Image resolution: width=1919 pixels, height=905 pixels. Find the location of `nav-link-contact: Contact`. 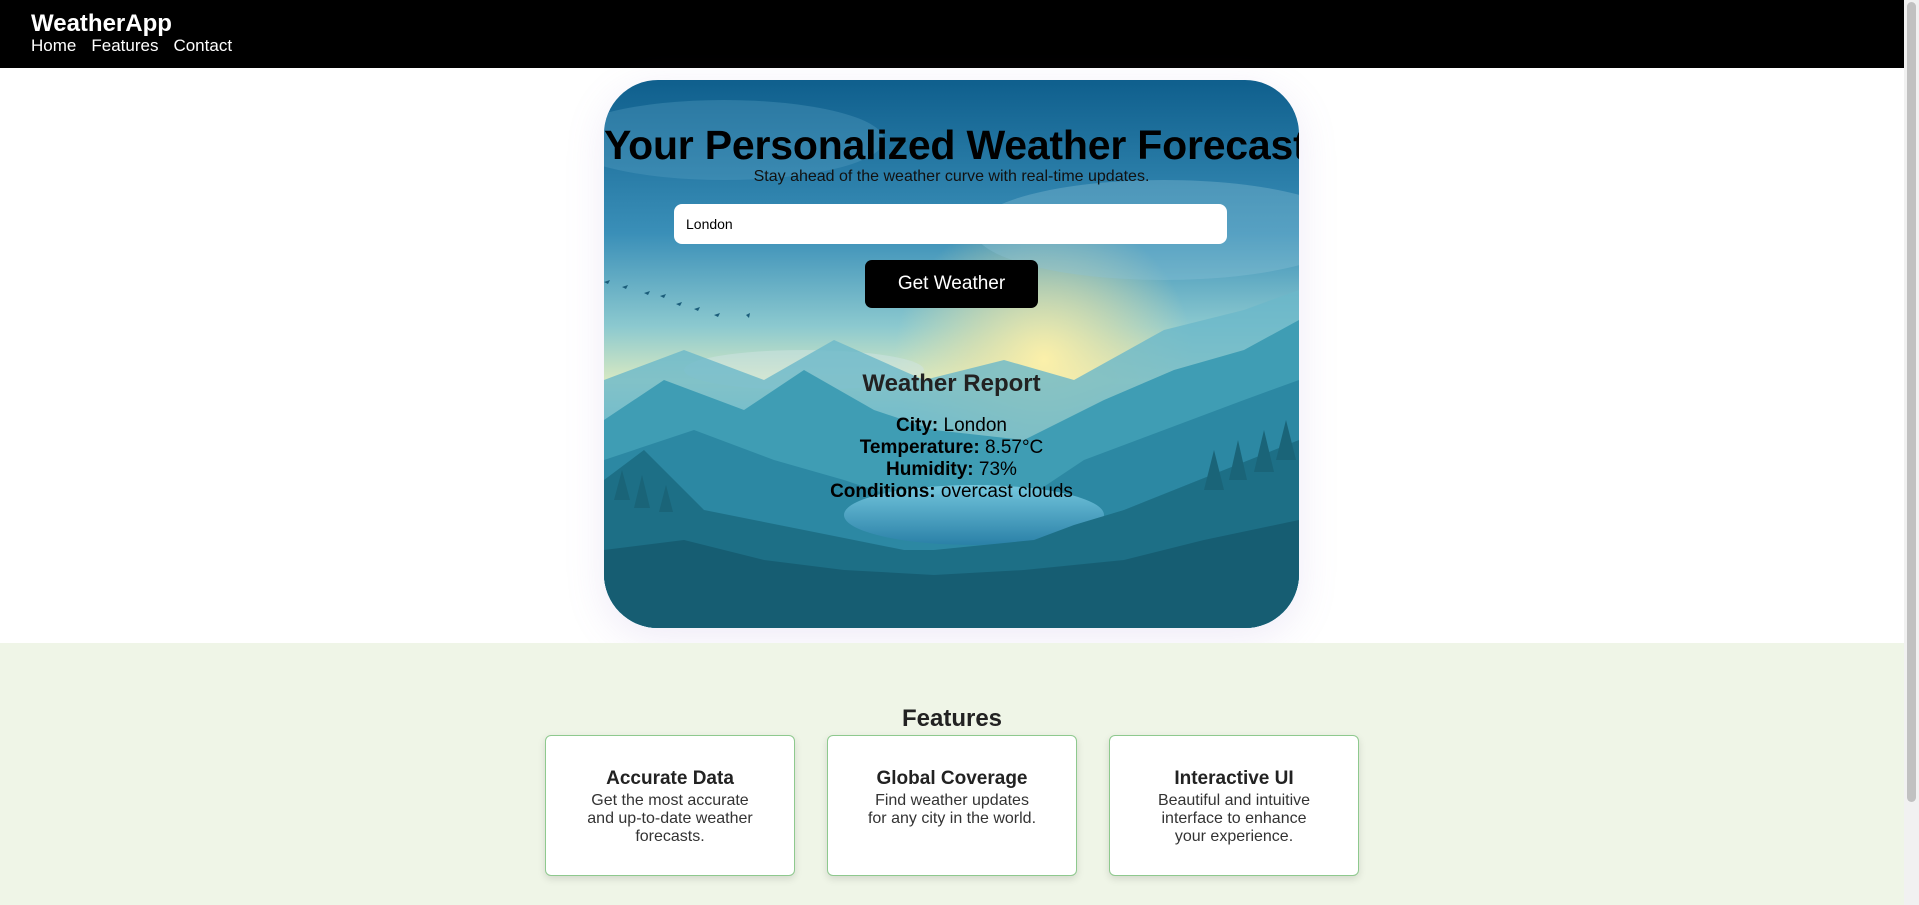

nav-link-contact: Contact is located at coordinates (202, 46).